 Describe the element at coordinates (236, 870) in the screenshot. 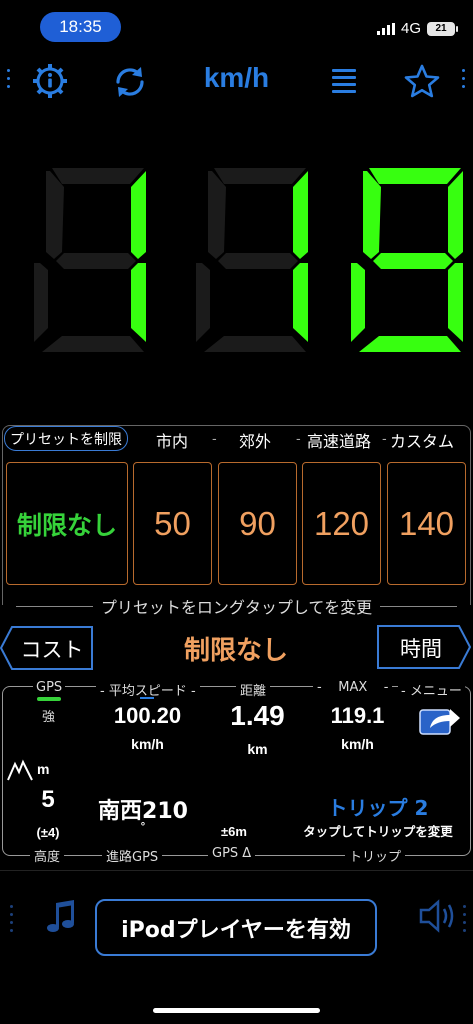

I see `bottom-divider` at that location.